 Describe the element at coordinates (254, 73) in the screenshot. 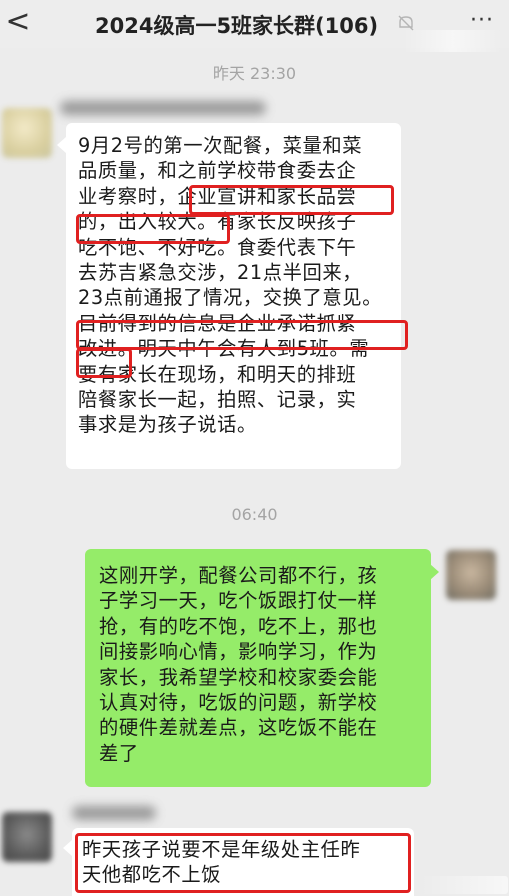

I see `timestamp: 昨天 23:30` at that location.